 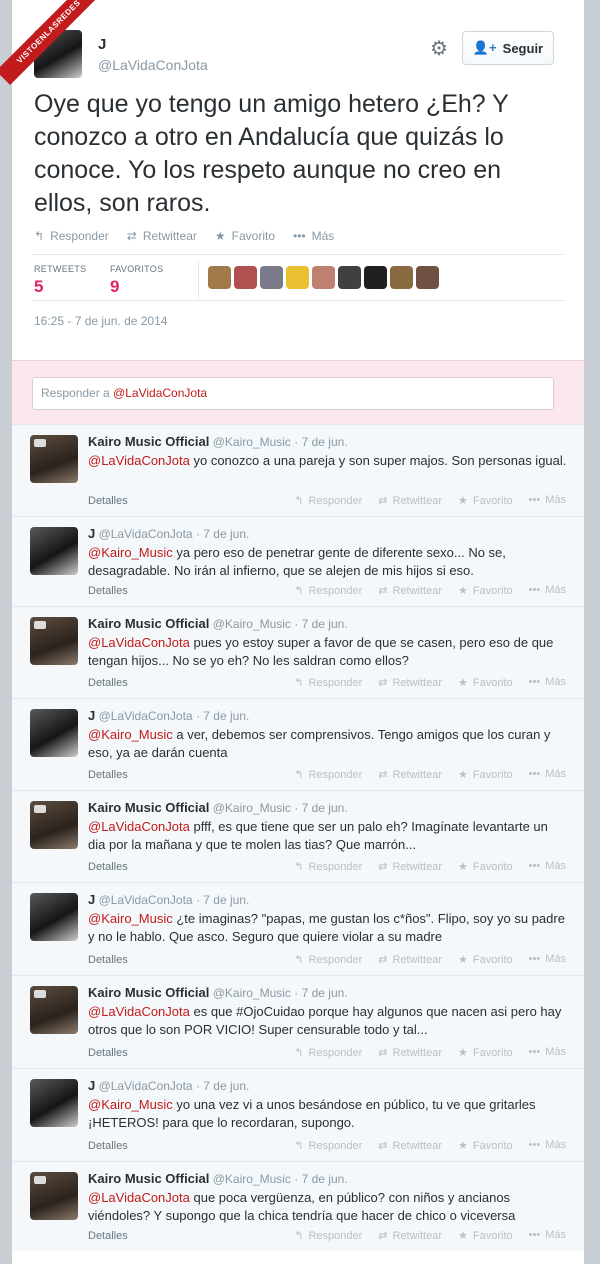 What do you see at coordinates (508, 48) in the screenshot?
I see `follow-button: 👤+ Seguir` at bounding box center [508, 48].